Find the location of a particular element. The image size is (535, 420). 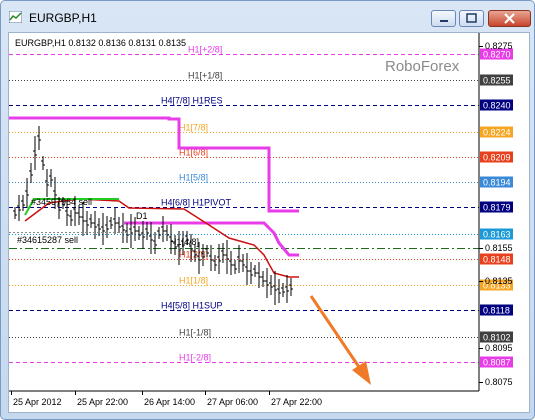

brand-watermark: RoboForex is located at coordinates (422, 66).